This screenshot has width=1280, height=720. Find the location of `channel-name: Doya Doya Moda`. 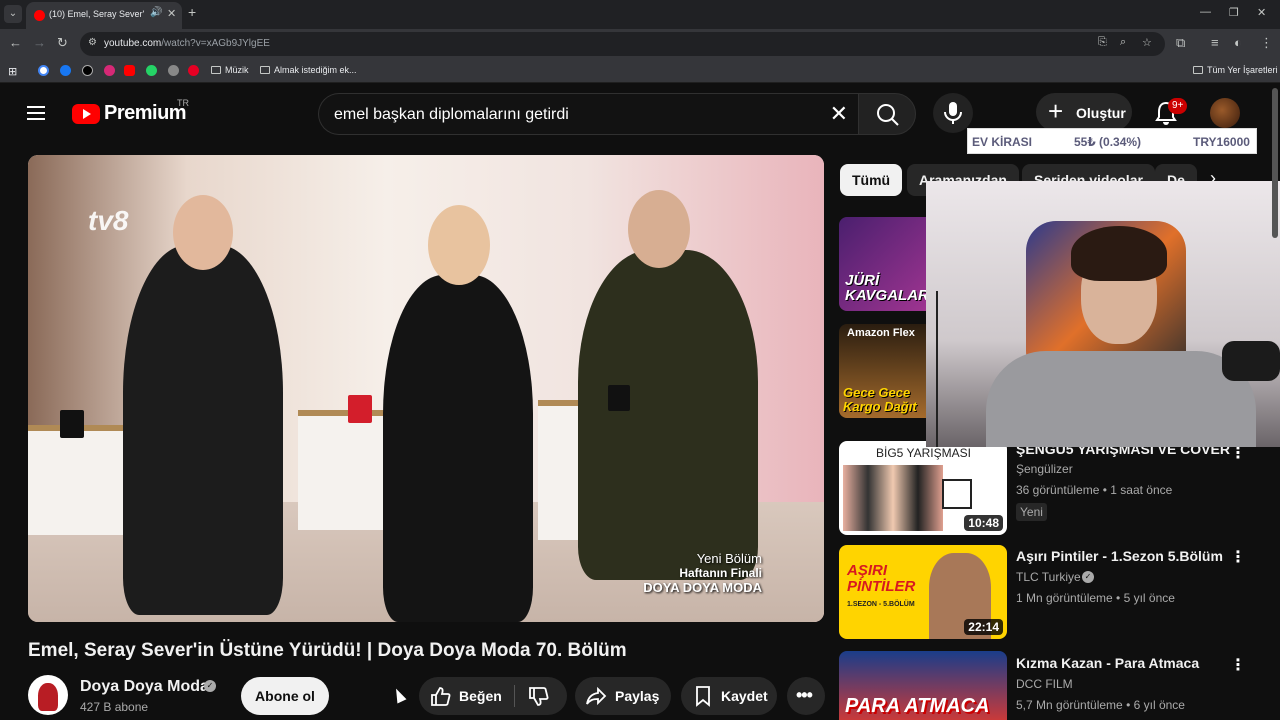

channel-name: Doya Doya Moda is located at coordinates (144, 687).